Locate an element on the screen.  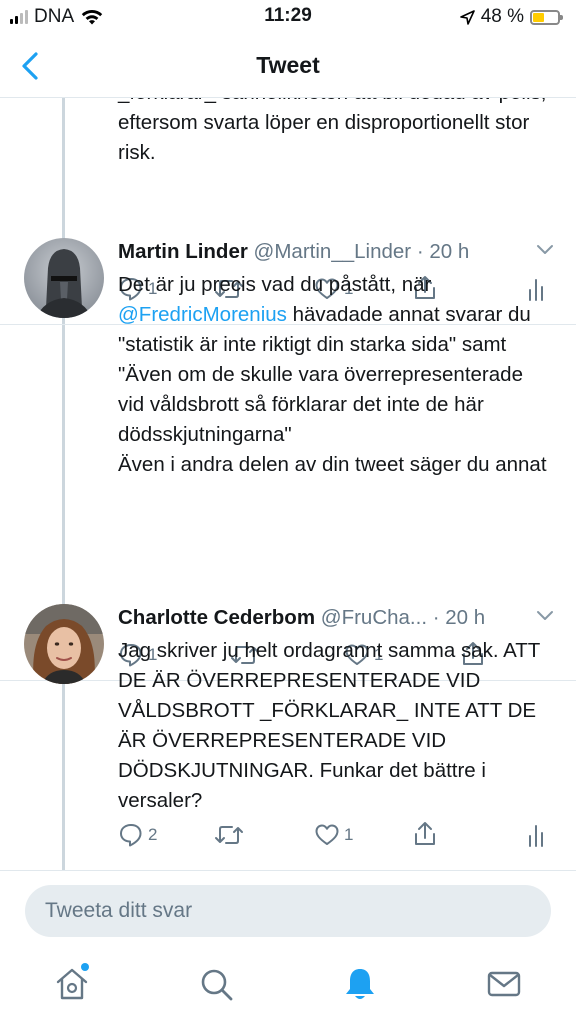
like-count: 1 is located at coordinates (349, 834).